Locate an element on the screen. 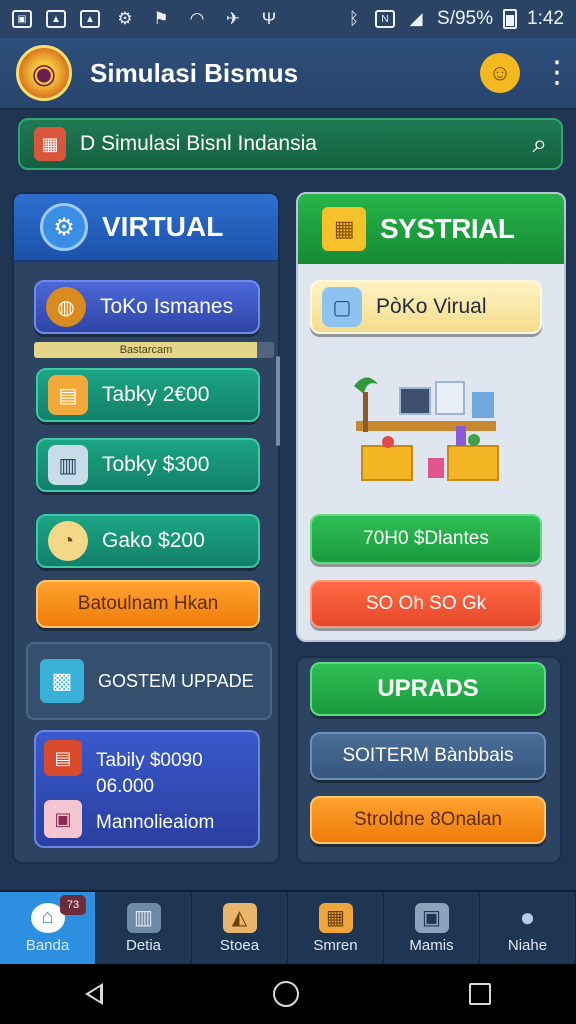  tobky-button-label: Tobky $300 is located at coordinates (156, 464).